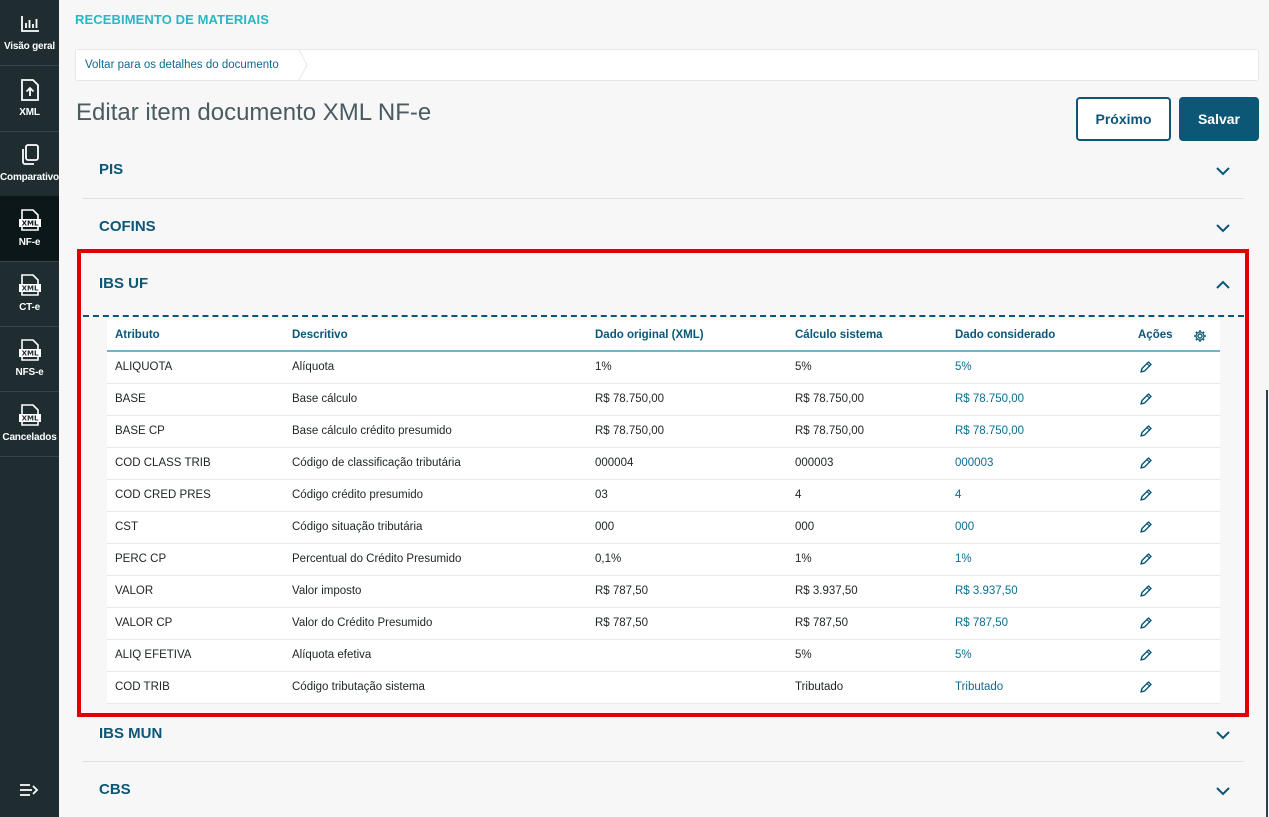  I want to click on svg-text: XML, so click(29, 354).